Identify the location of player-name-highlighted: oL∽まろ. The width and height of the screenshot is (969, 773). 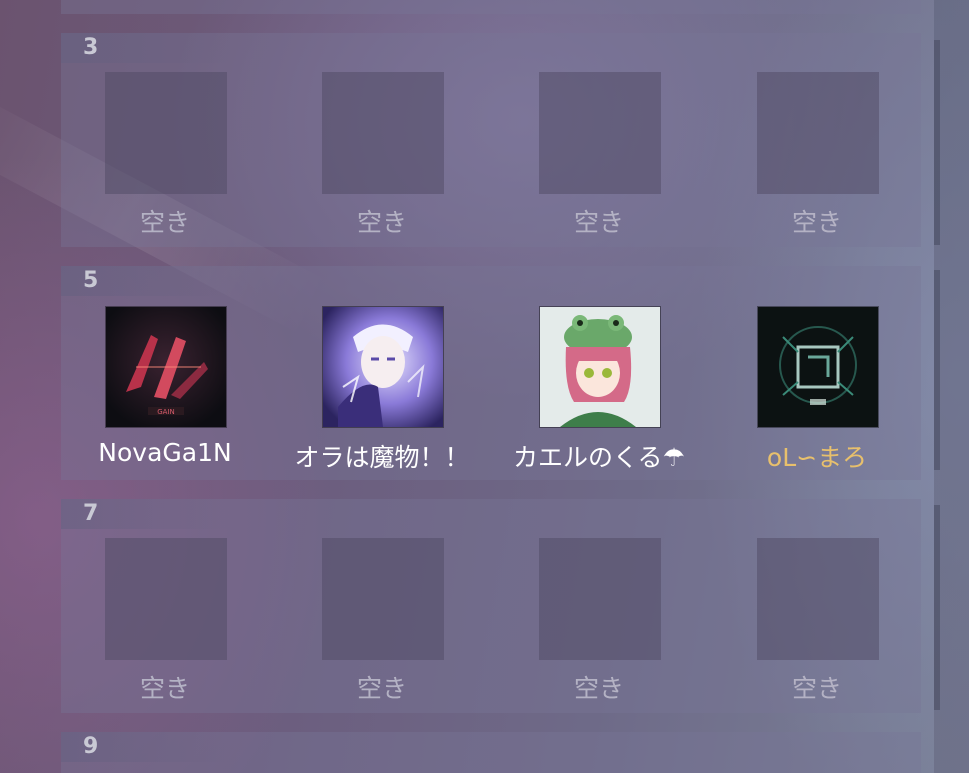
(817, 457).